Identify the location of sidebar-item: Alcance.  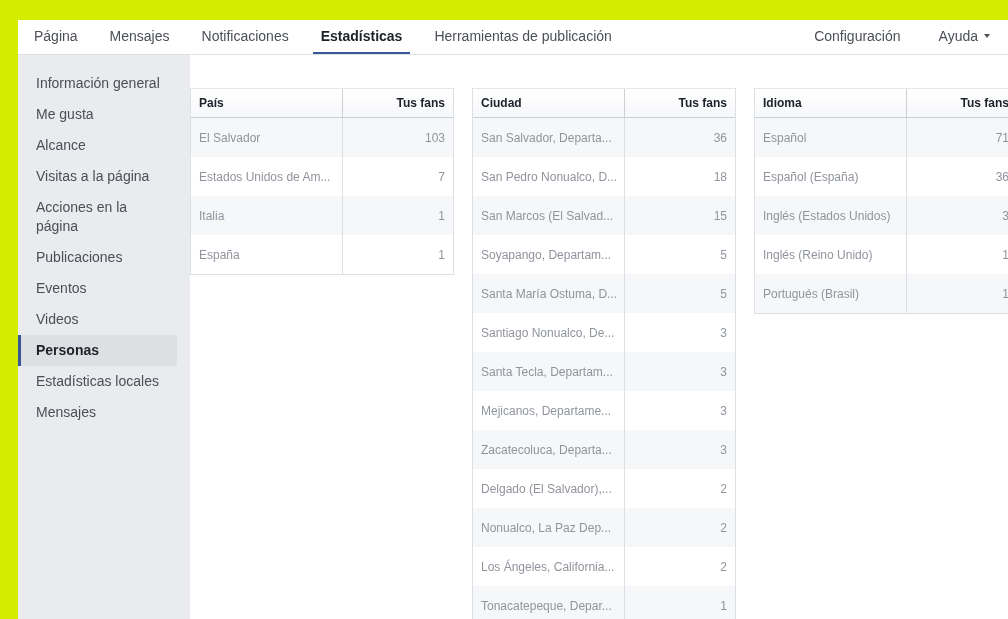
(97, 145).